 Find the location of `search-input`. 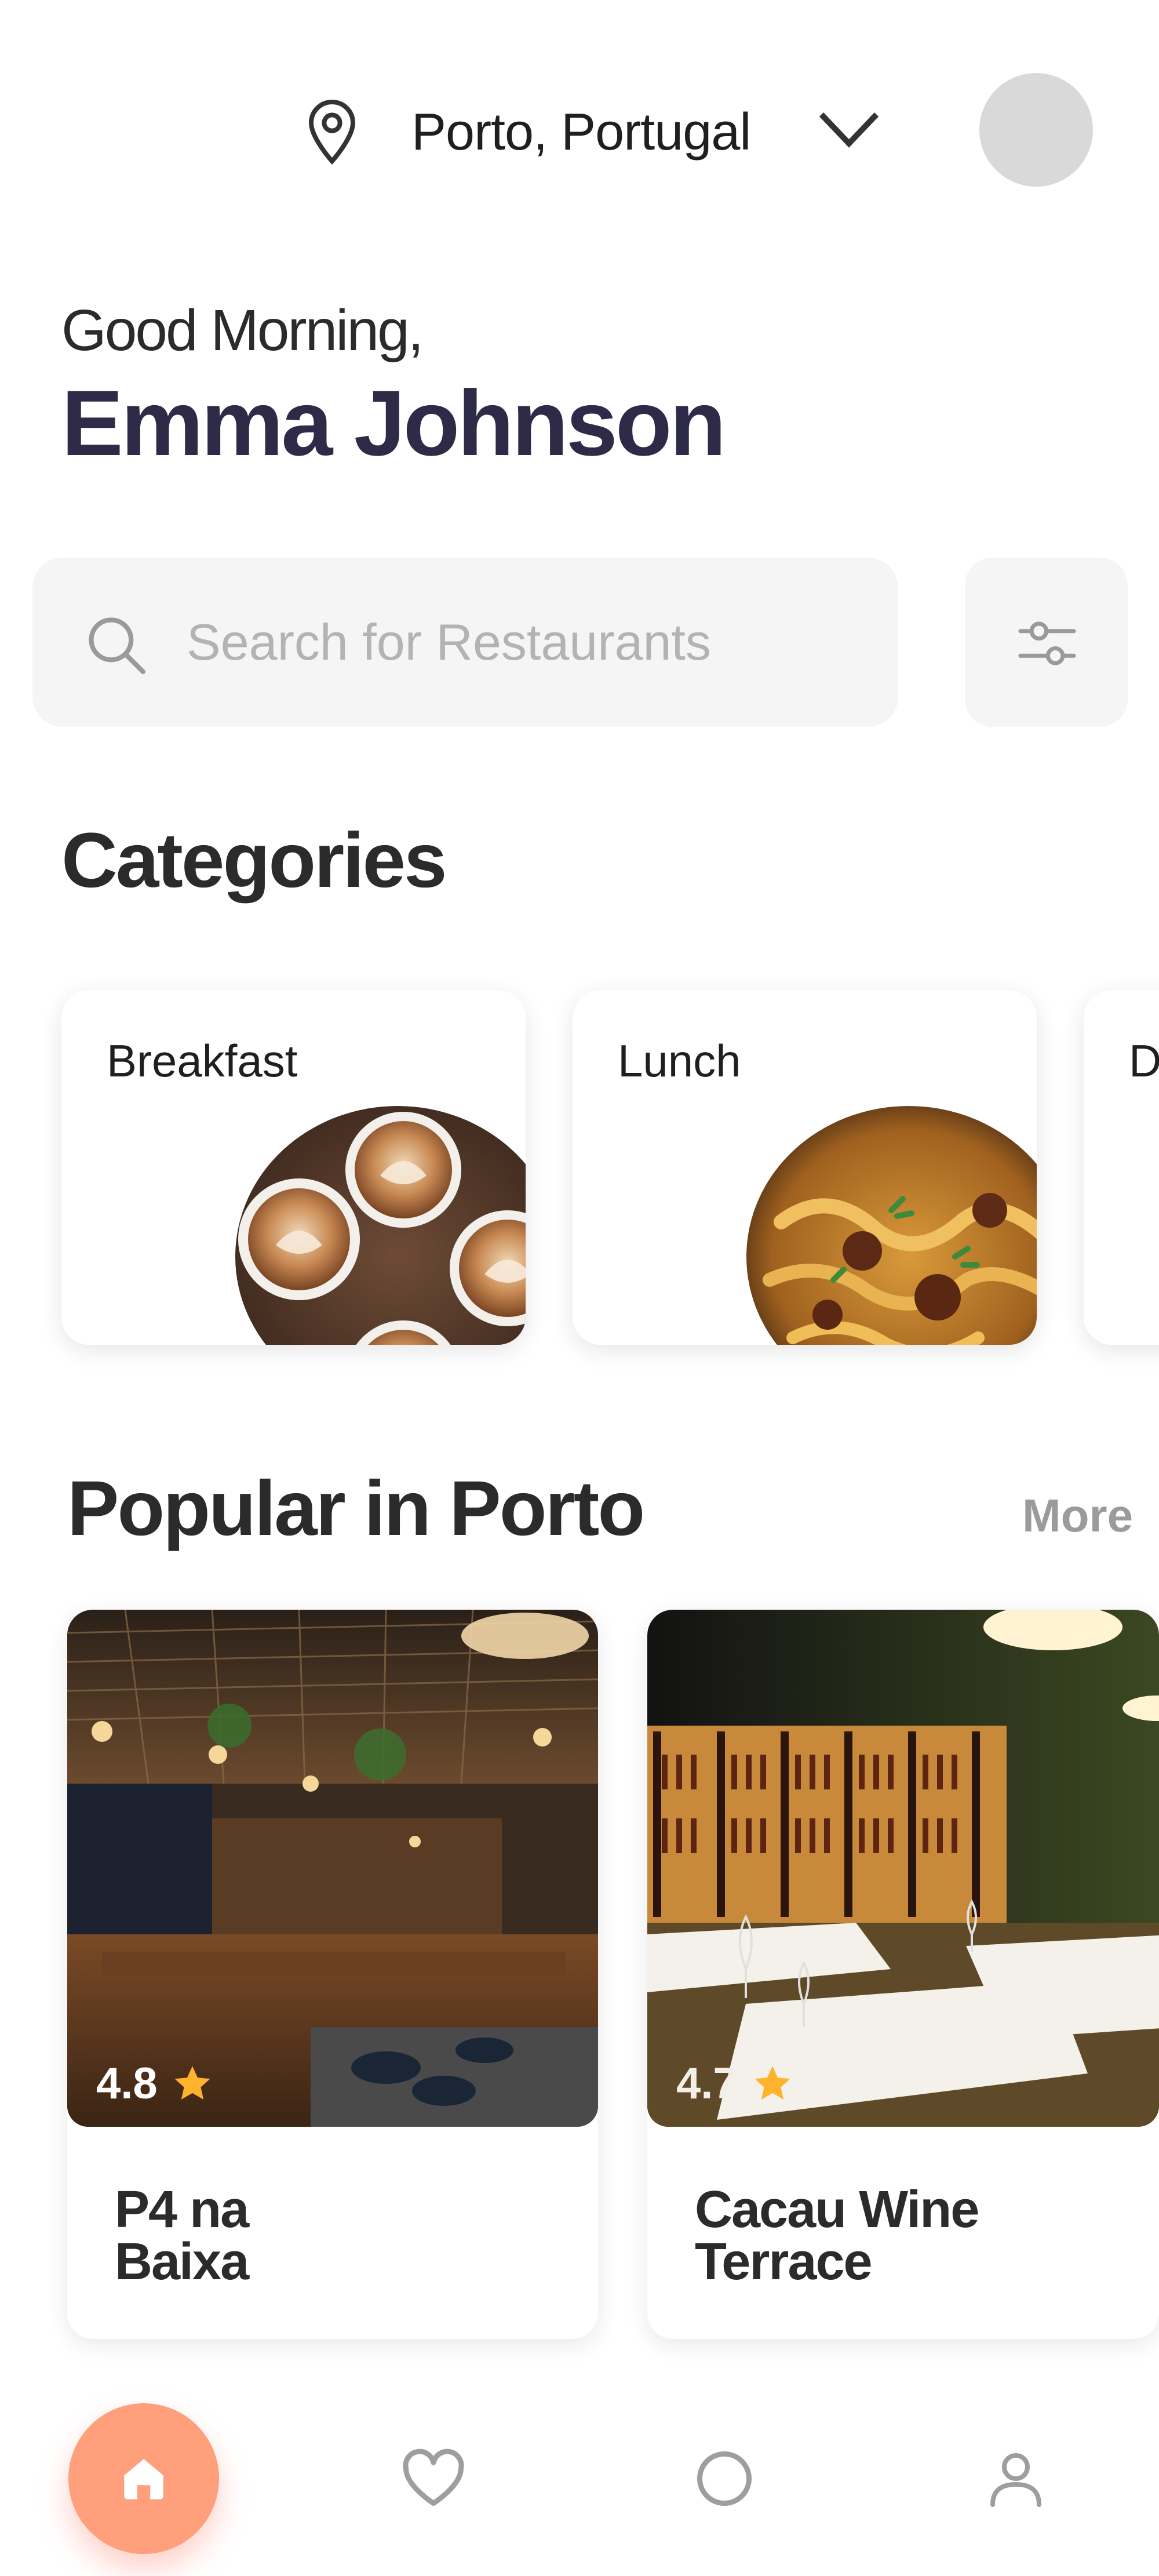

search-input is located at coordinates (528, 642).